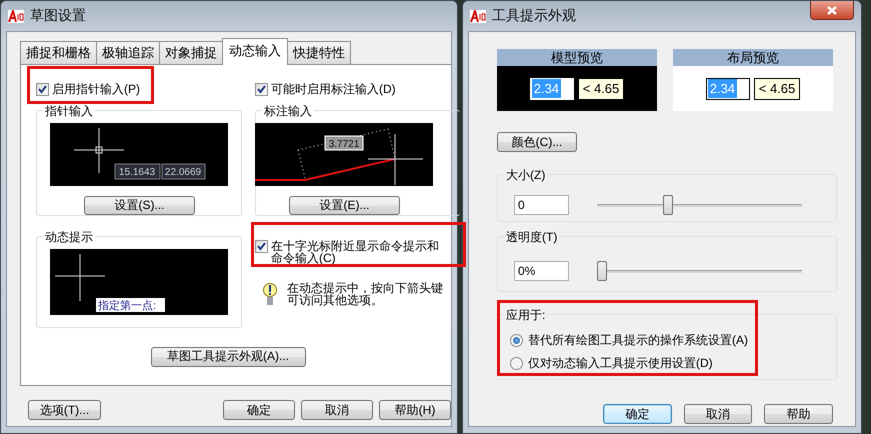 The height and width of the screenshot is (434, 871). Describe the element at coordinates (58, 53) in the screenshot. I see `tab: 捕捉和栅格` at that location.